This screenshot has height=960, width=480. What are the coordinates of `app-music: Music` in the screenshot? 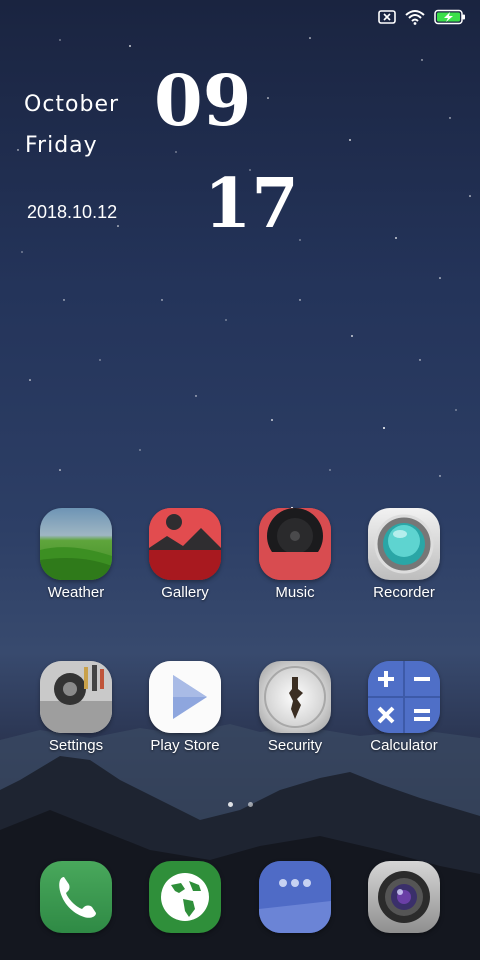 It's located at (295, 554).